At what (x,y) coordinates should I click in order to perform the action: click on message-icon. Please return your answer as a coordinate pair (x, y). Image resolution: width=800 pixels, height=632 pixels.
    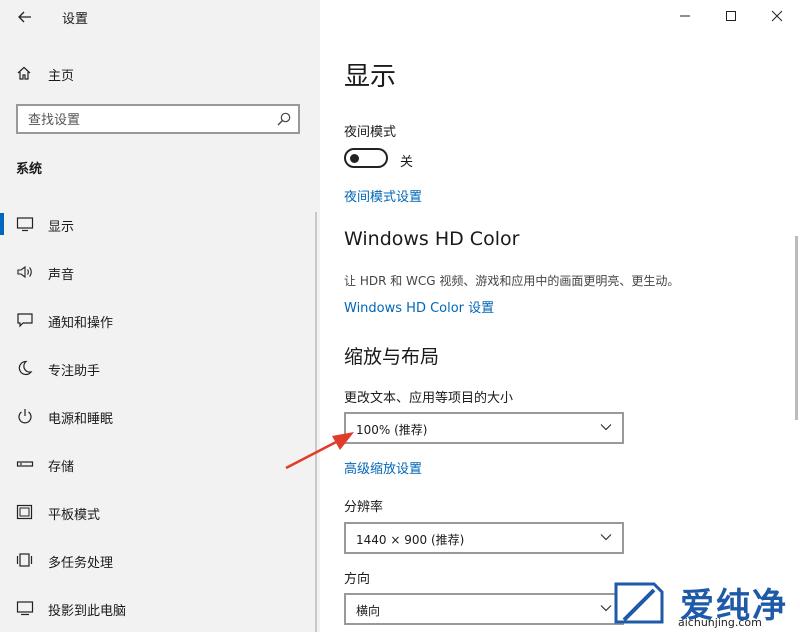
    Looking at the image, I should click on (25, 320).